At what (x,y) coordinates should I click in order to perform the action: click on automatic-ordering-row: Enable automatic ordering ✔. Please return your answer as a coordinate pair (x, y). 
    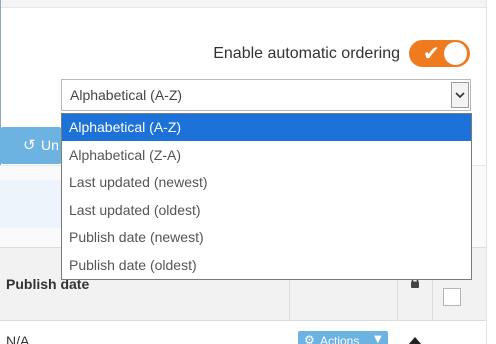
    Looking at the image, I should click on (335, 54).